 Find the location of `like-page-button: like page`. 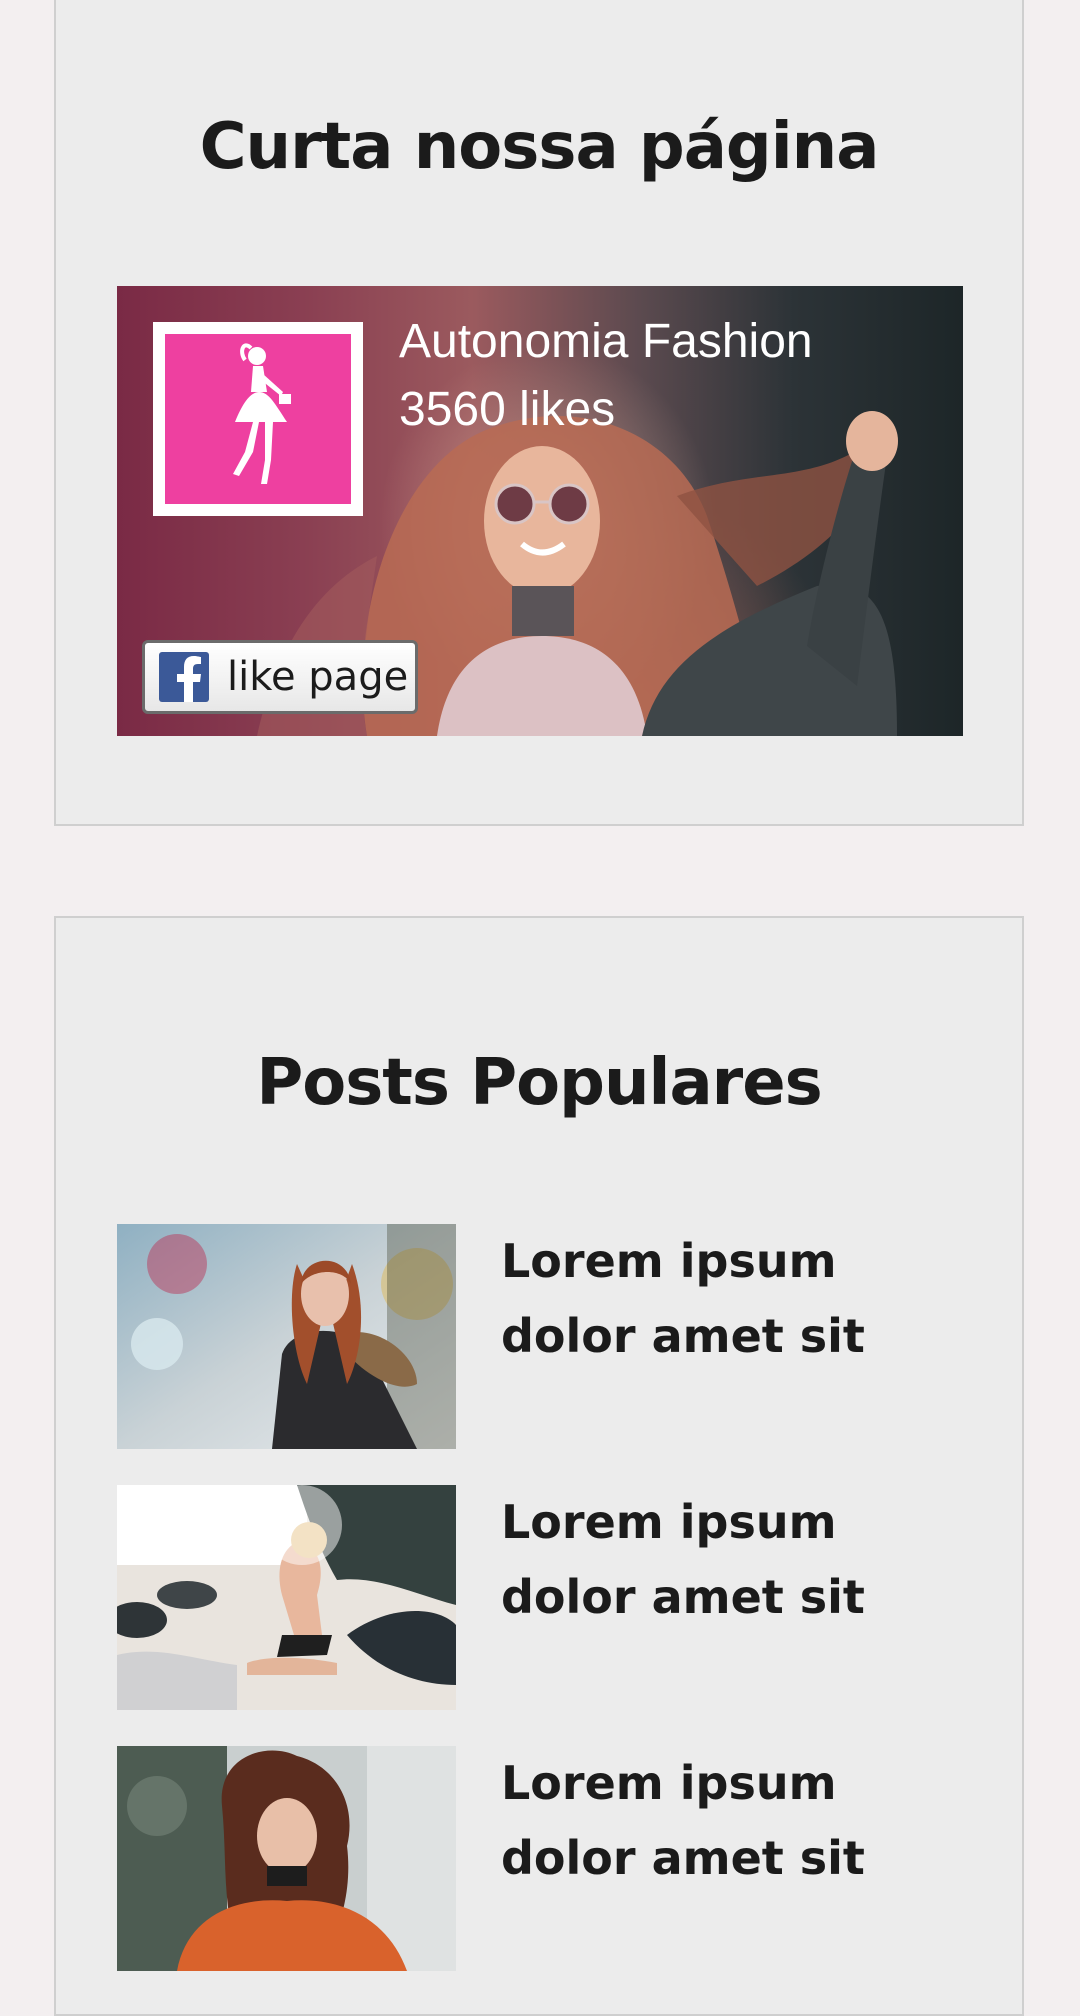

like-page-button: like page is located at coordinates (280, 677).